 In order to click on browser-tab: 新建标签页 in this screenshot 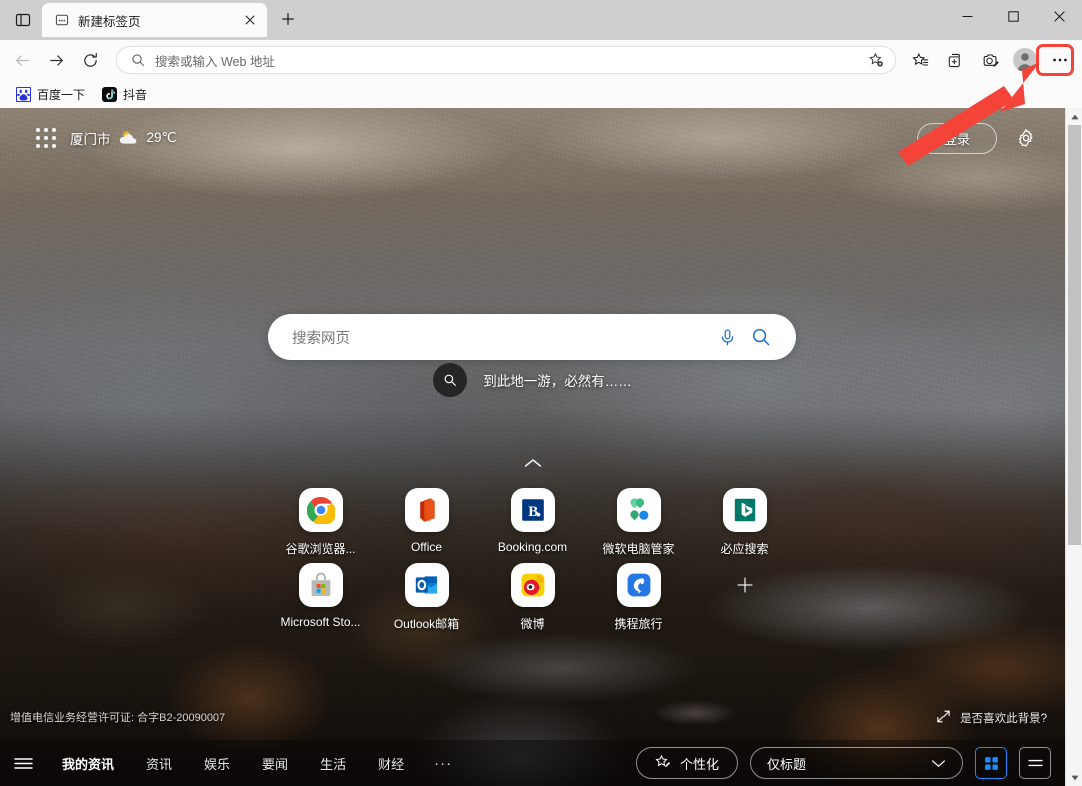, I will do `click(154, 20)`.